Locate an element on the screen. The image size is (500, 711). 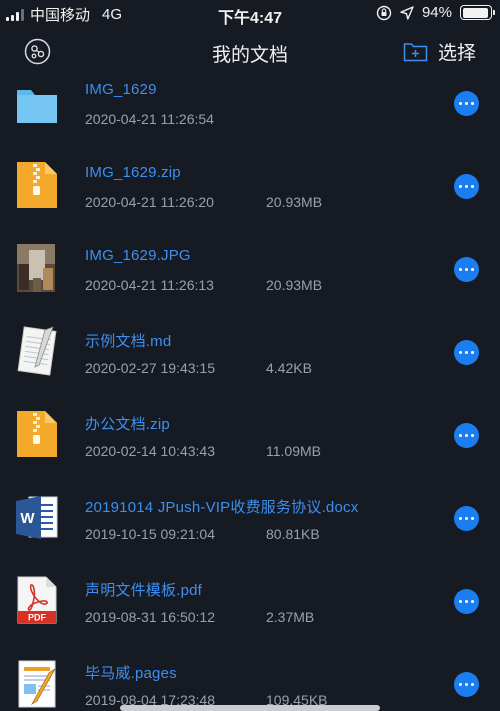
file-name: IMG_1629.zip is located at coordinates (133, 172).